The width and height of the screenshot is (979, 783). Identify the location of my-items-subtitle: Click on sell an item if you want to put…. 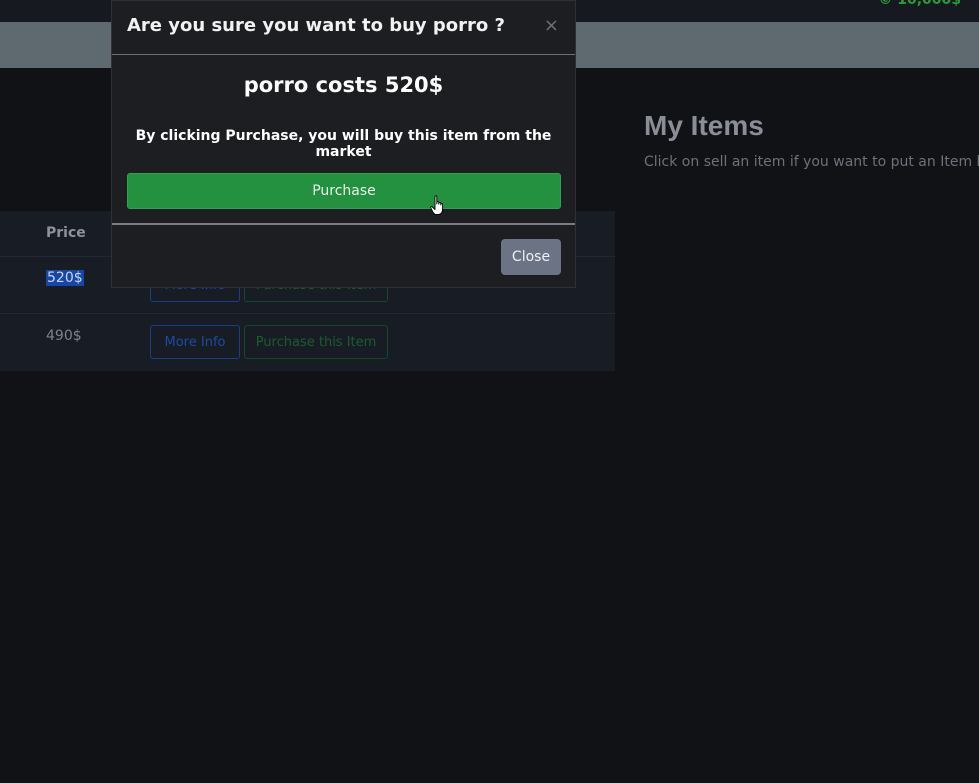
(811, 162).